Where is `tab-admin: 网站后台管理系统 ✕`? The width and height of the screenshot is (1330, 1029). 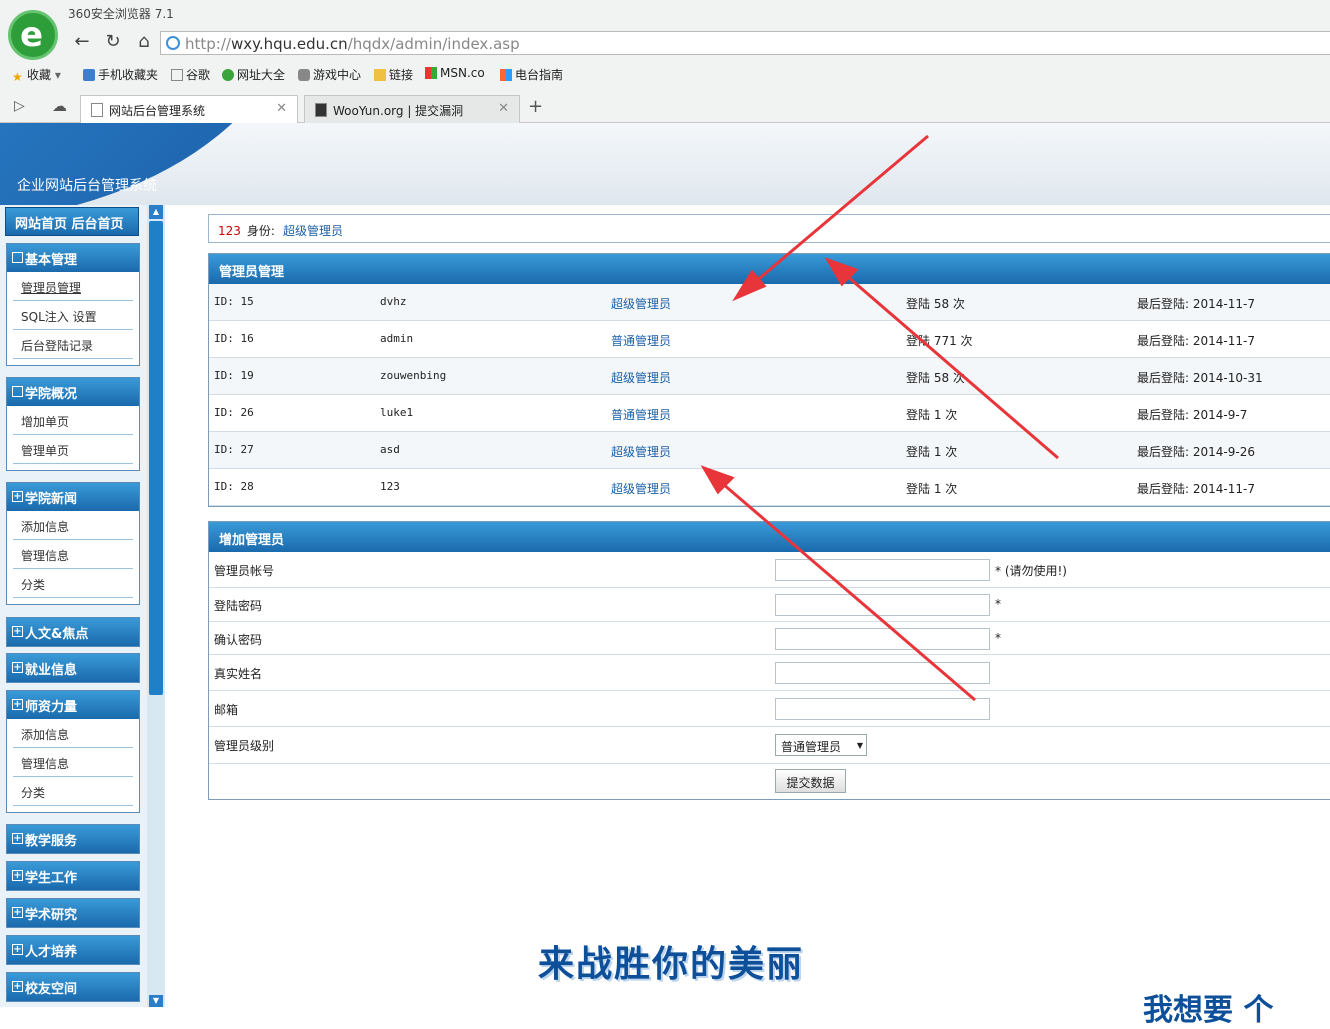
tab-admin: 网站后台管理系统 ✕ is located at coordinates (189, 109).